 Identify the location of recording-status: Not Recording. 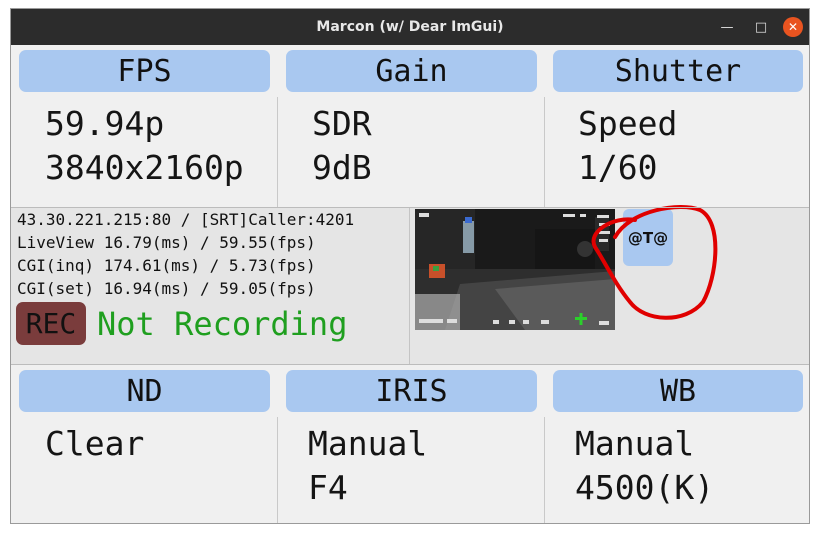
(222, 324).